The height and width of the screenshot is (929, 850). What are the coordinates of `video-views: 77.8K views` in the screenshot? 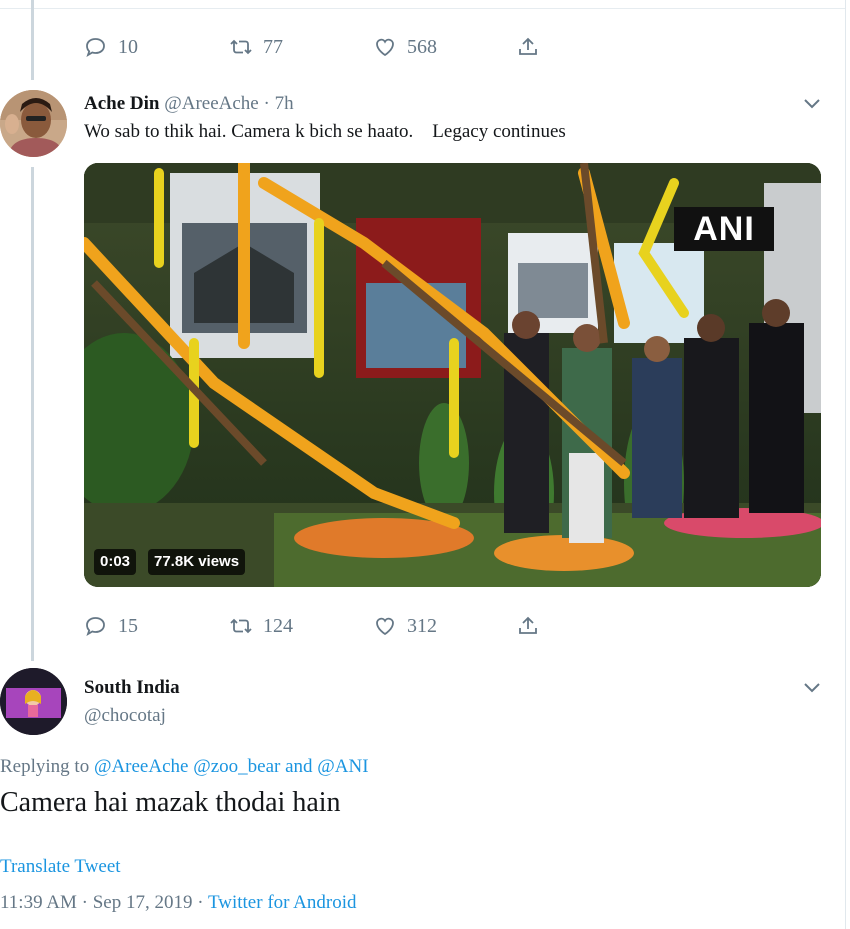 It's located at (197, 562).